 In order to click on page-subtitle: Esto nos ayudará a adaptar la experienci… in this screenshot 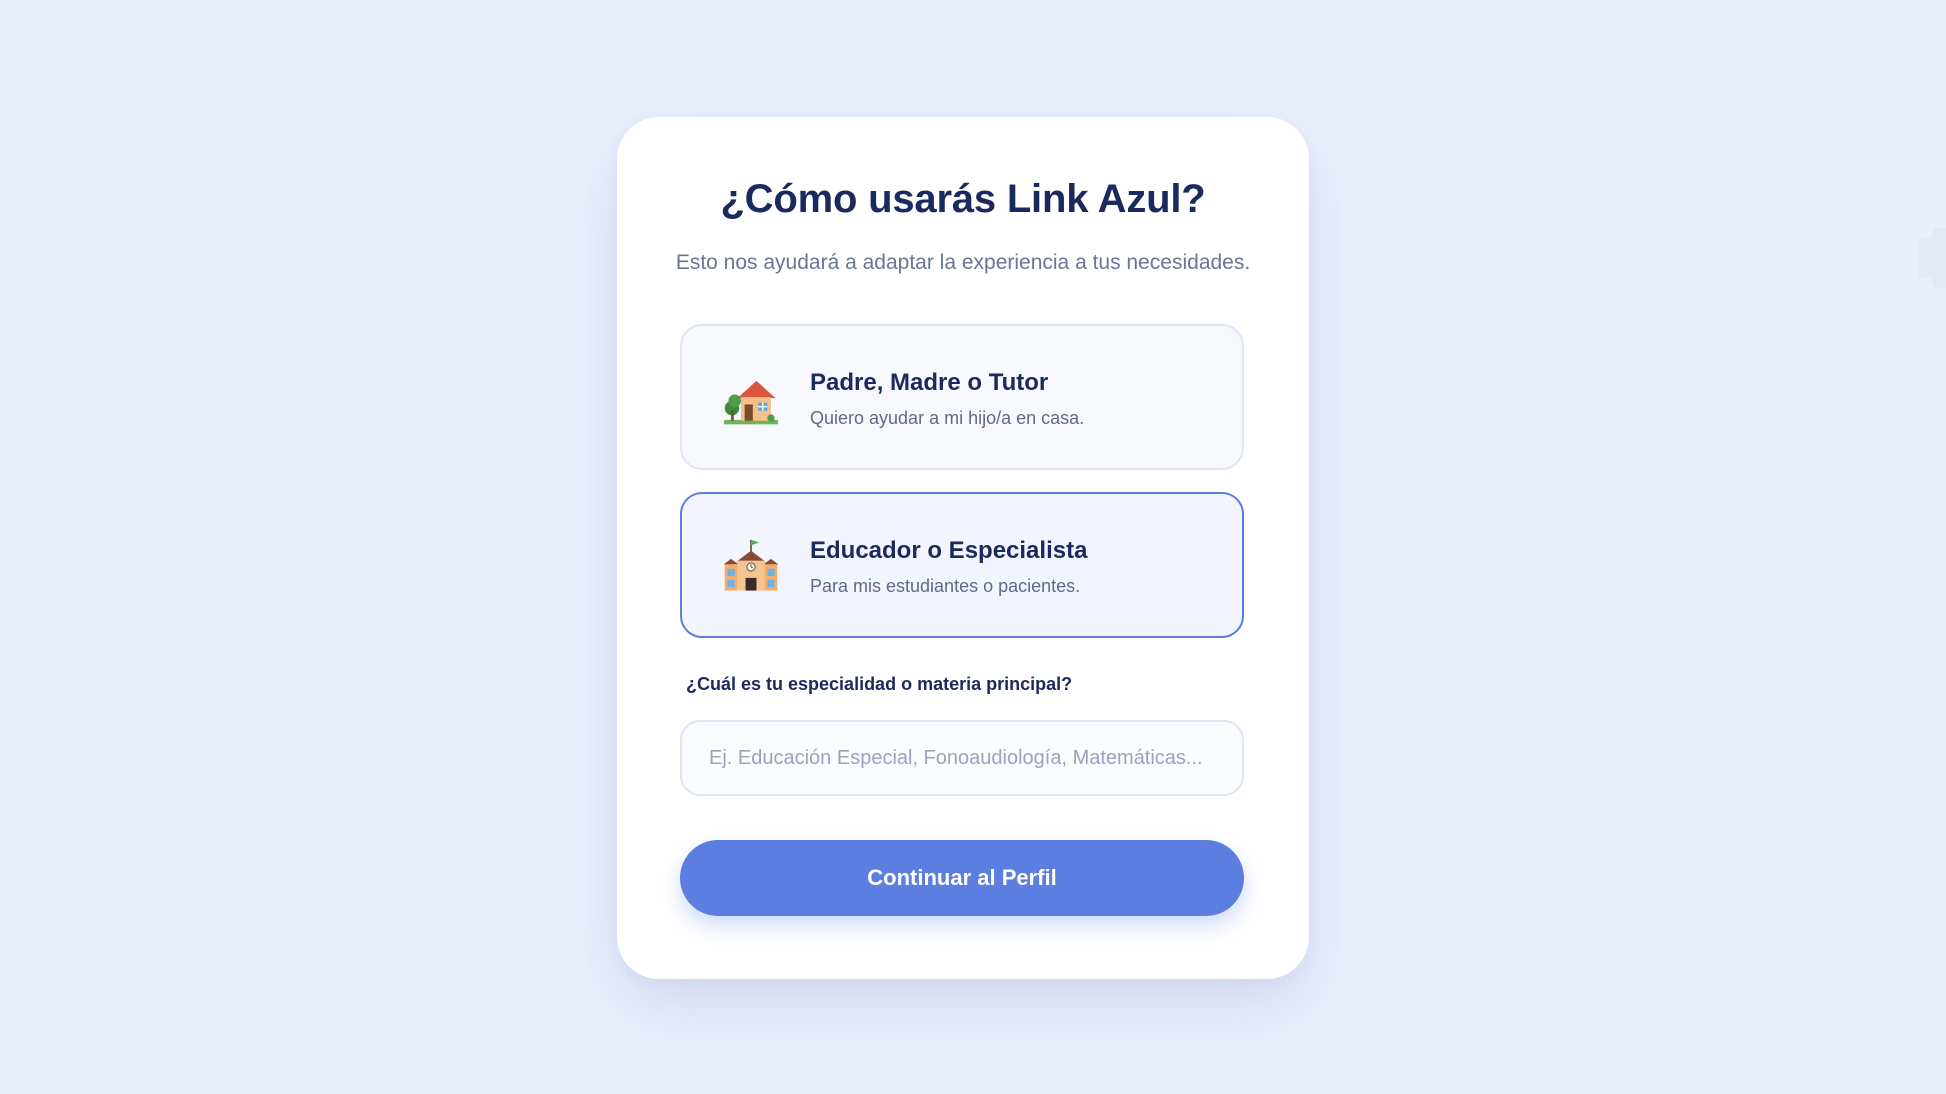, I will do `click(963, 262)`.